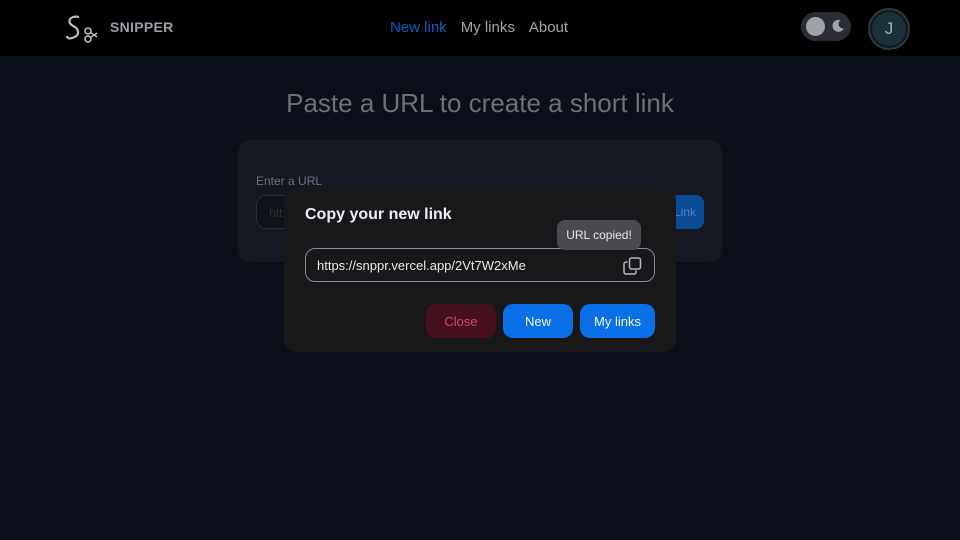 This screenshot has height=540, width=960. Describe the element at coordinates (617, 321) in the screenshot. I see `my-links-button: My links` at that location.